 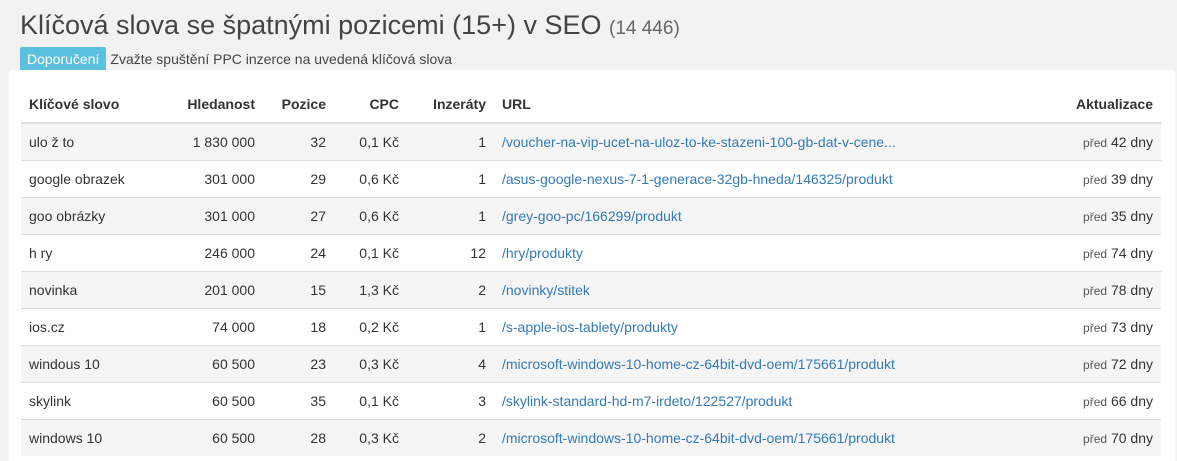 What do you see at coordinates (1131, 438) in the screenshot?
I see `updated-value: 70 dny` at bounding box center [1131, 438].